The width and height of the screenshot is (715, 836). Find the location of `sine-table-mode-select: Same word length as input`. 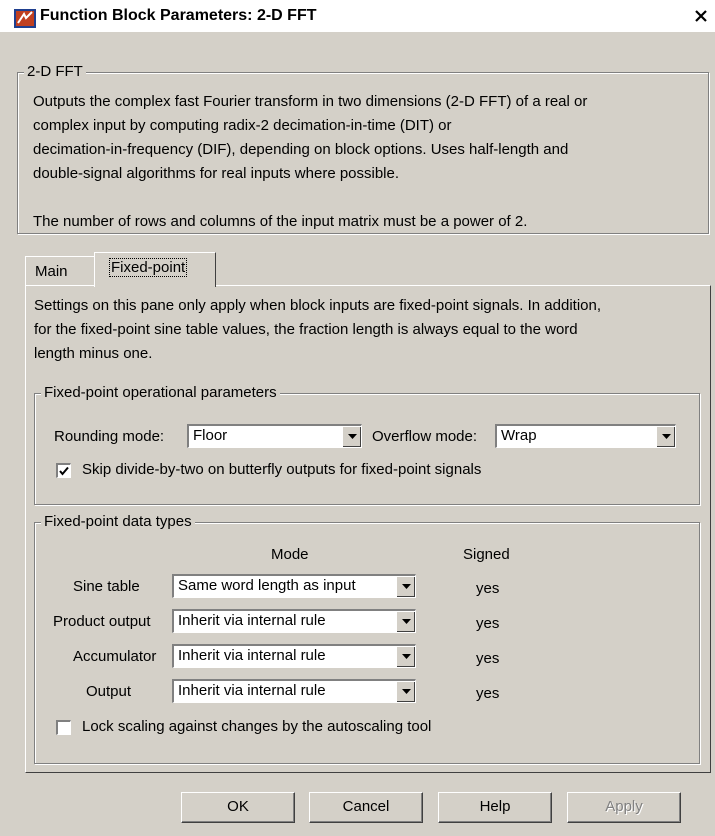

sine-table-mode-select: Same word length as input is located at coordinates (294, 586).